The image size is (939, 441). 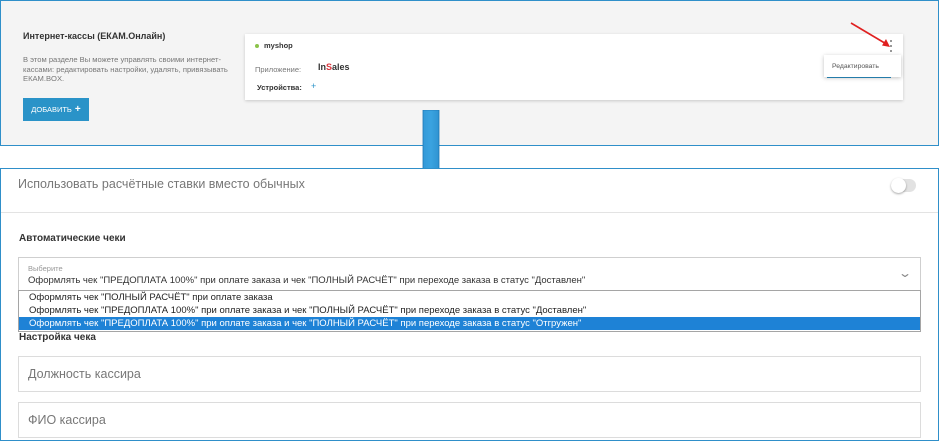 What do you see at coordinates (334, 67) in the screenshot?
I see `insales-logo: InSales` at bounding box center [334, 67].